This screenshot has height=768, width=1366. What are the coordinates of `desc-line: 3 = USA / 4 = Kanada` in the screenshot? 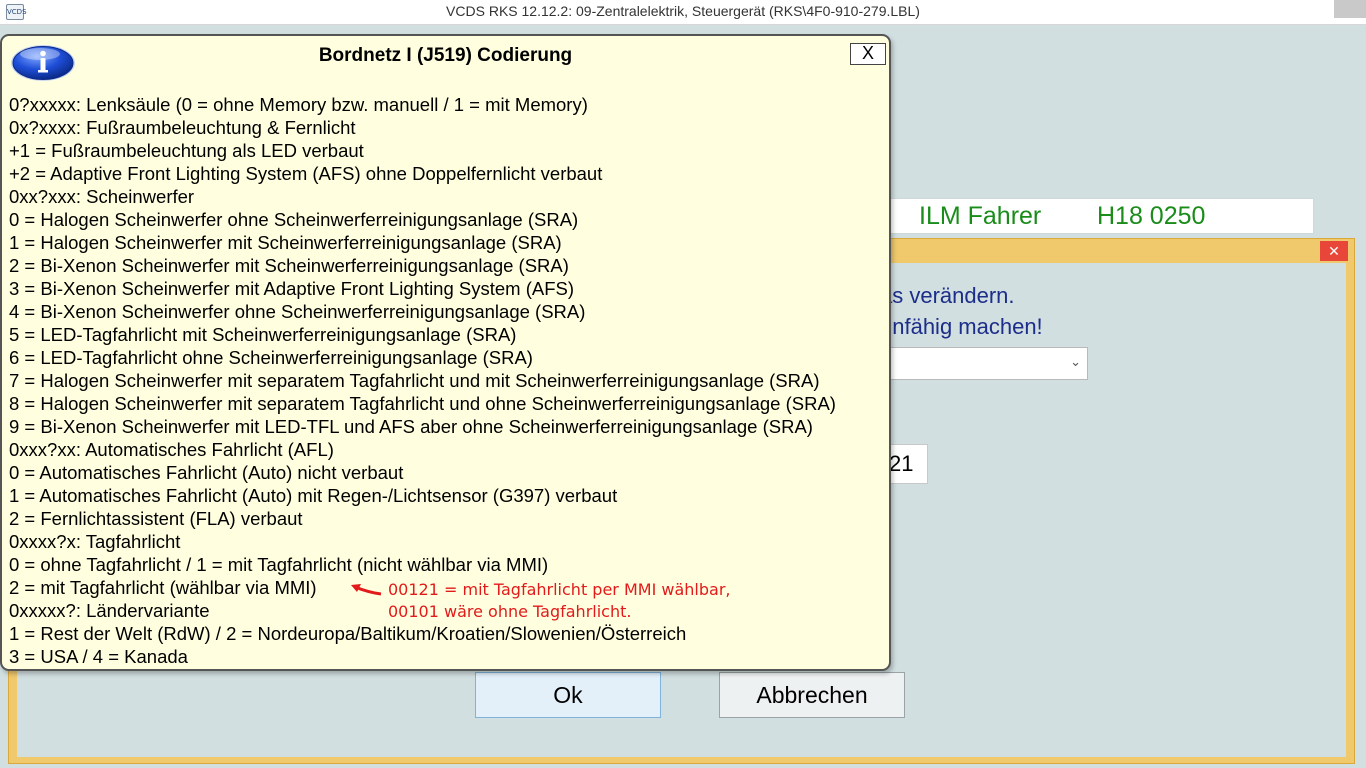 It's located at (98, 656).